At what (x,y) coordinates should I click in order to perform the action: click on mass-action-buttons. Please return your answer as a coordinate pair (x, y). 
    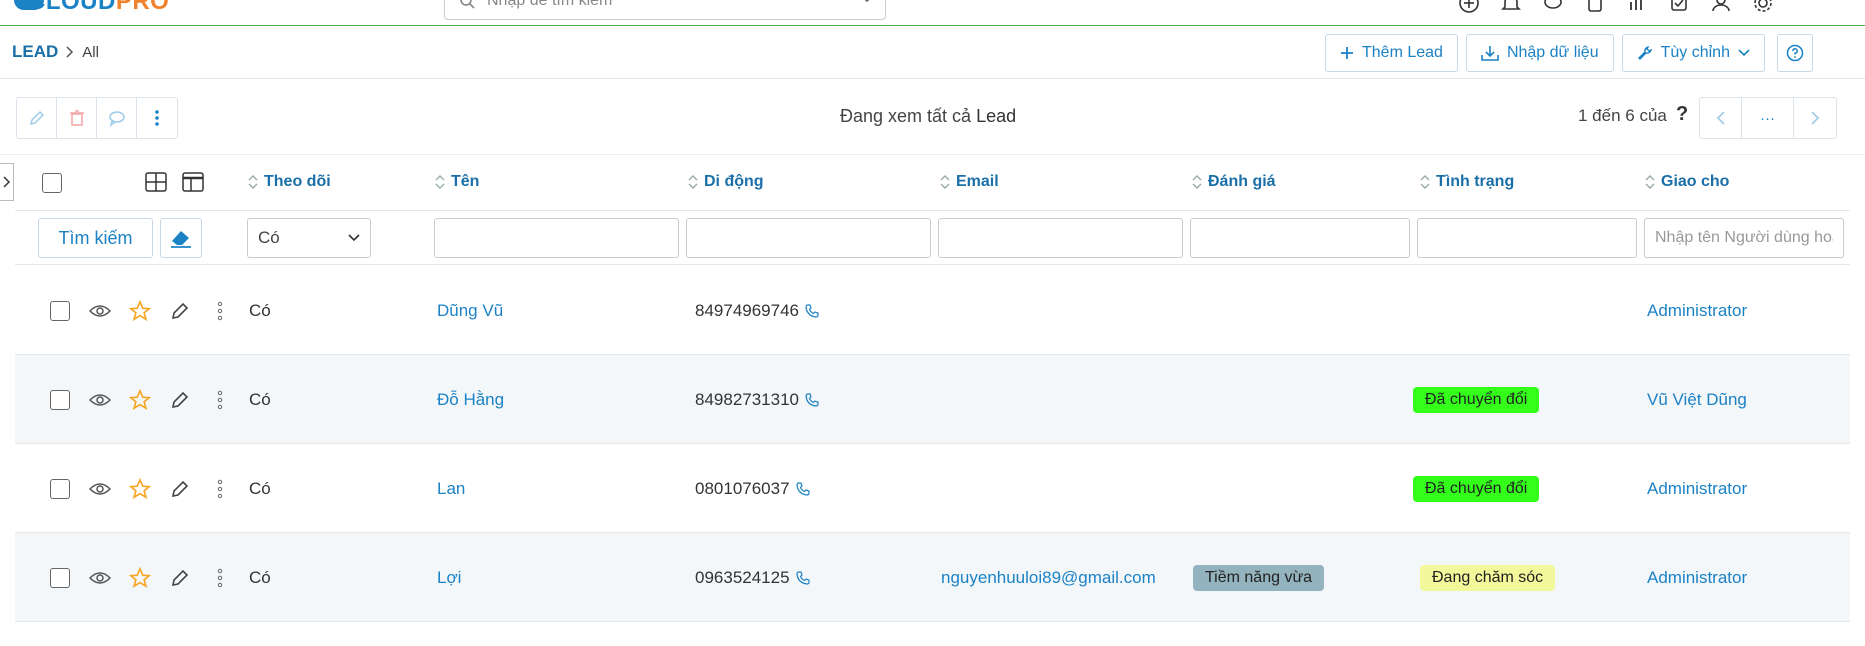
    Looking at the image, I should click on (97, 118).